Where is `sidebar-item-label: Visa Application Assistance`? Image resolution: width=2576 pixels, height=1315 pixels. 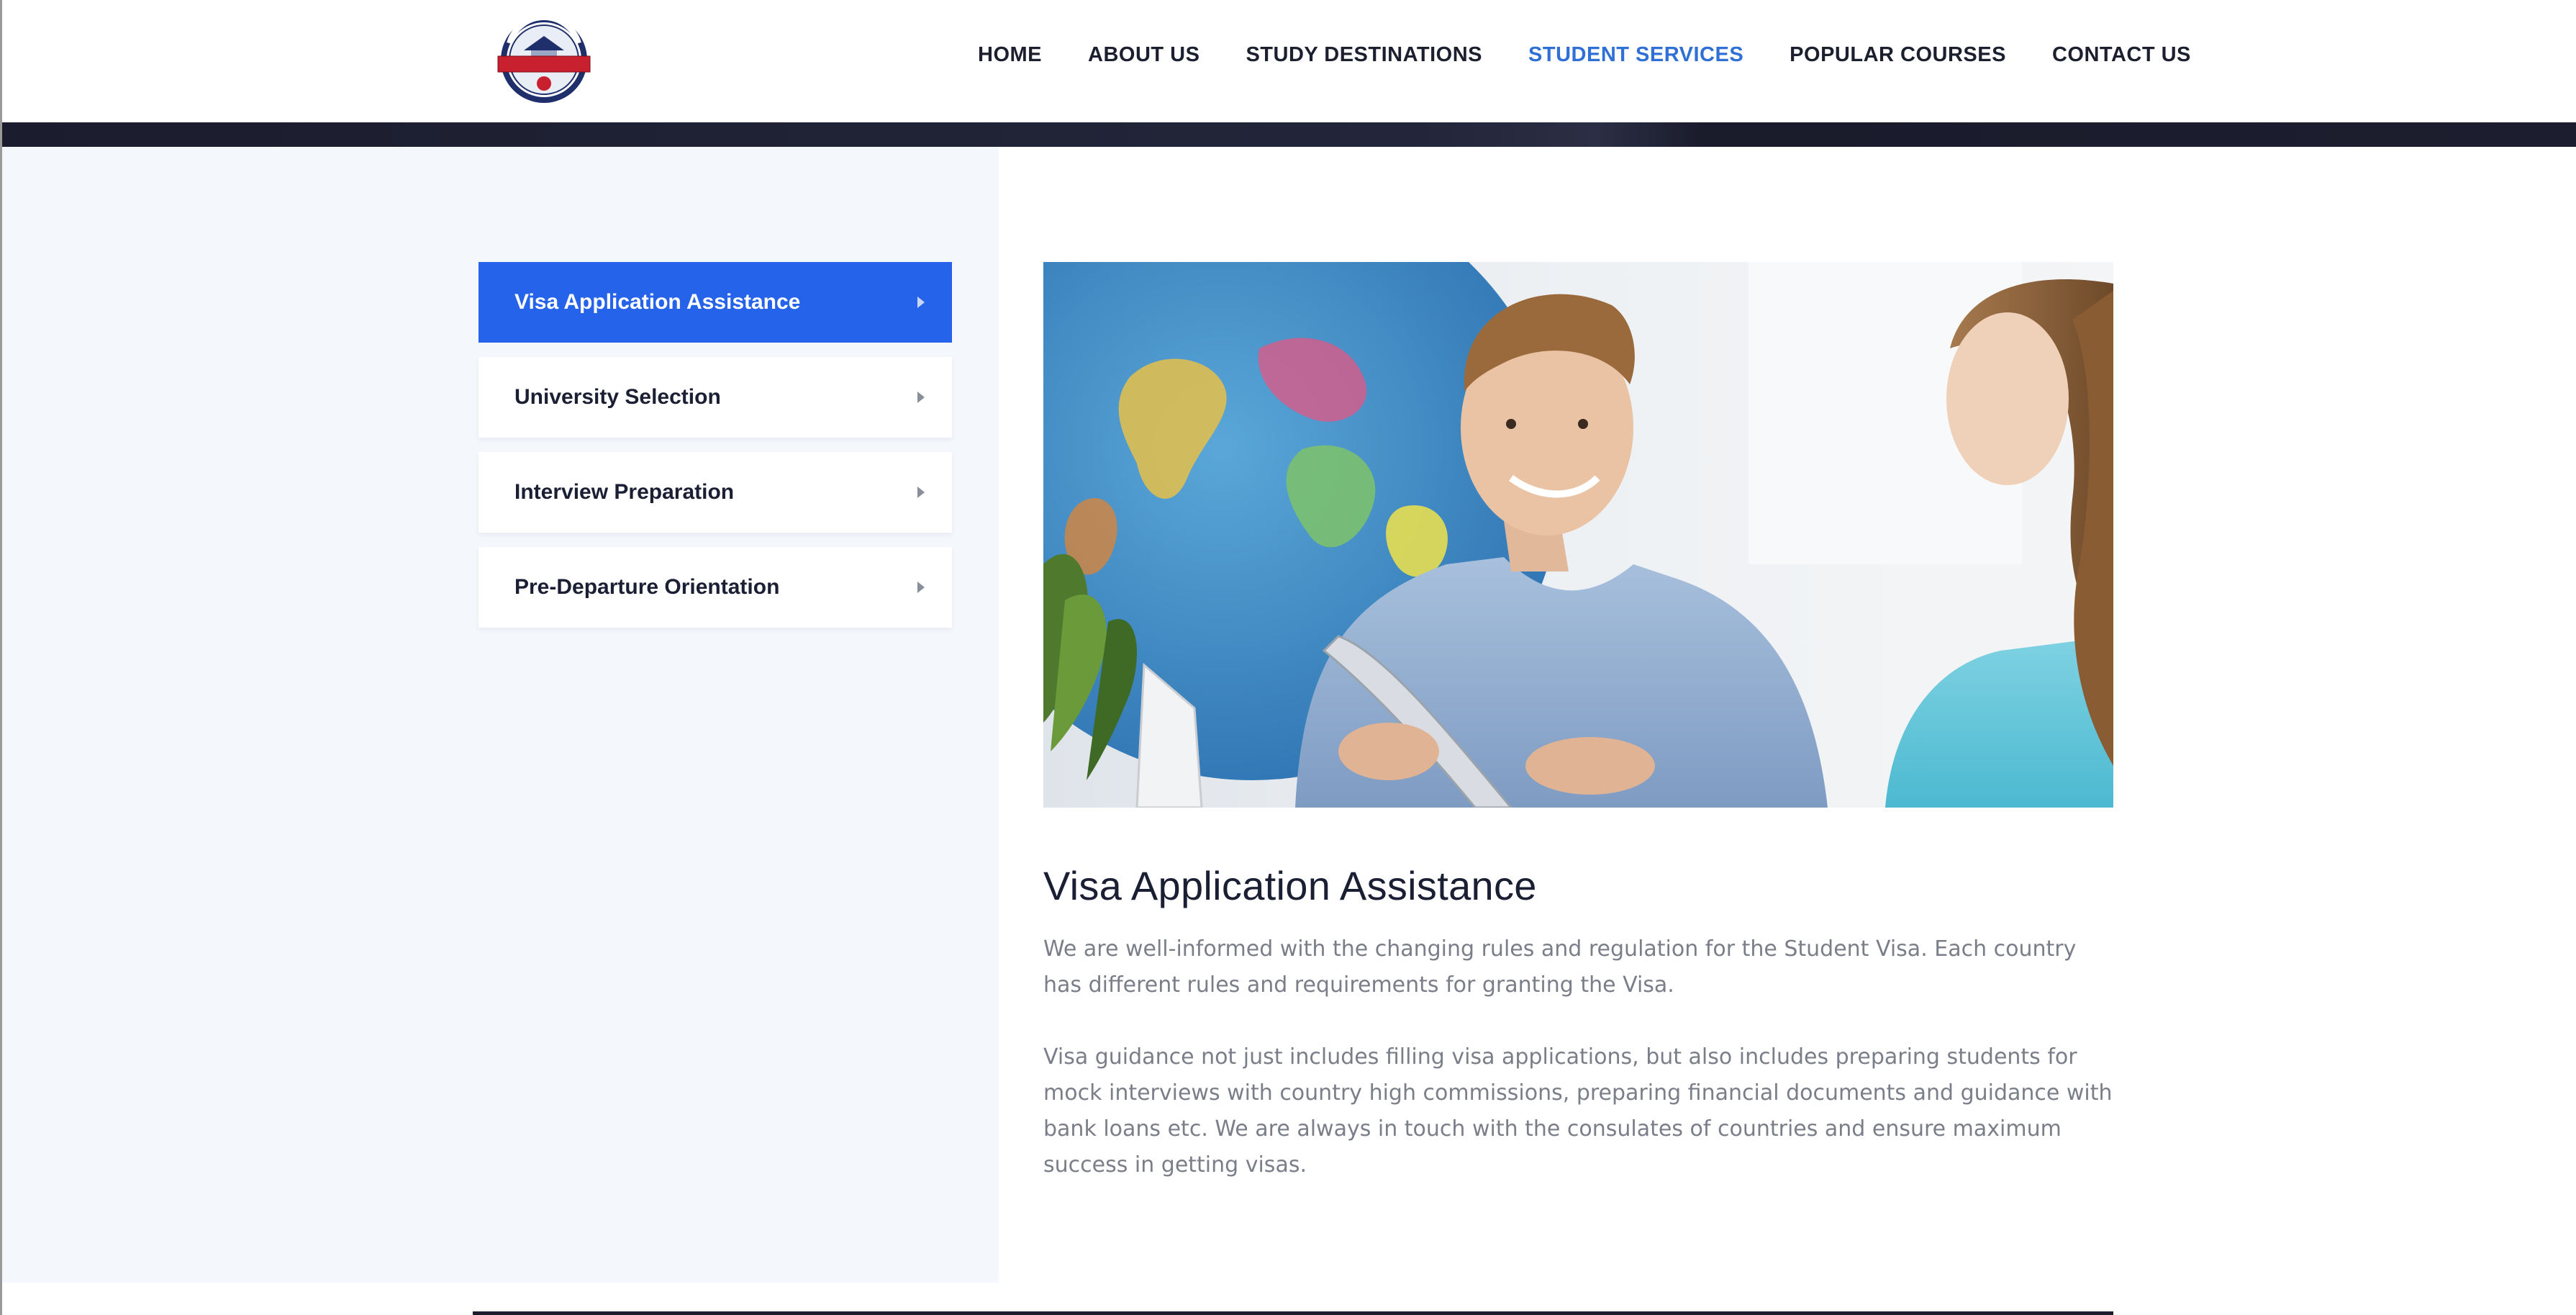 sidebar-item-label: Visa Application Assistance is located at coordinates (657, 302).